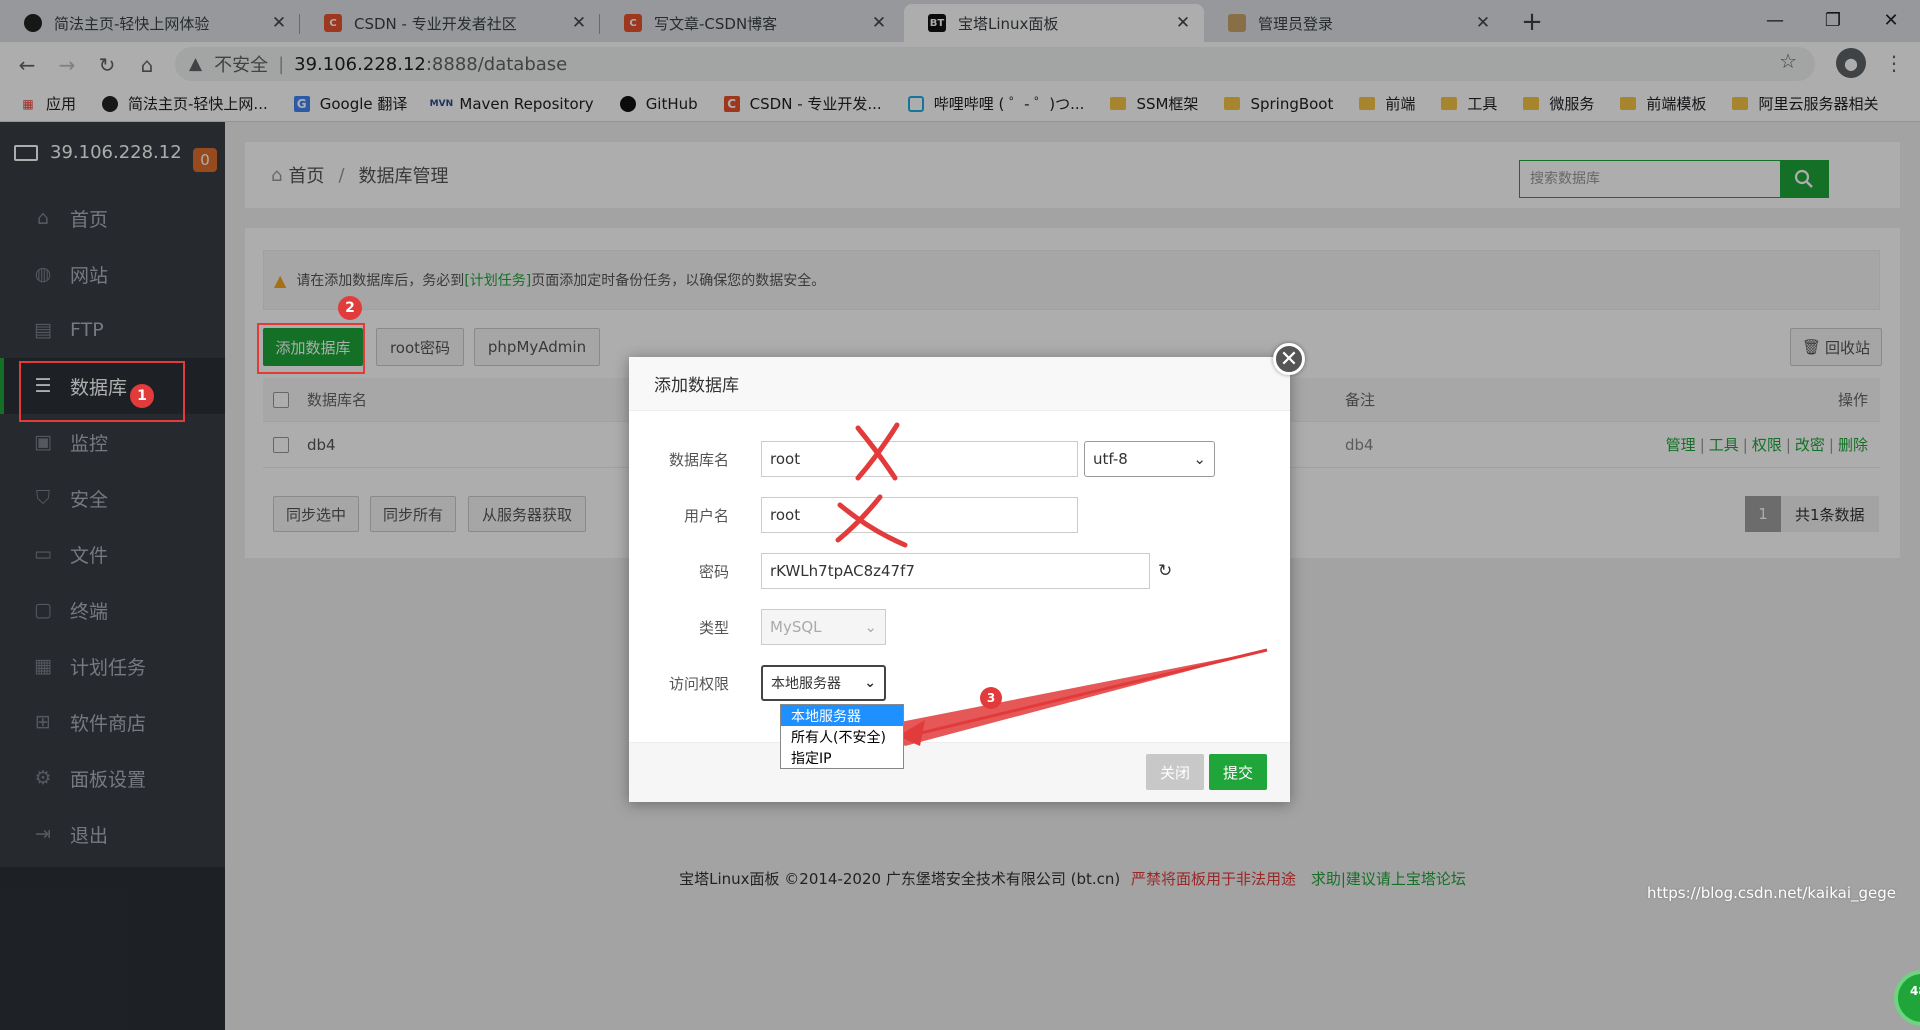 The height and width of the screenshot is (1030, 1920). Describe the element at coordinates (842, 757) in the screenshot. I see `access-option-specific-ip: 指定IP` at that location.